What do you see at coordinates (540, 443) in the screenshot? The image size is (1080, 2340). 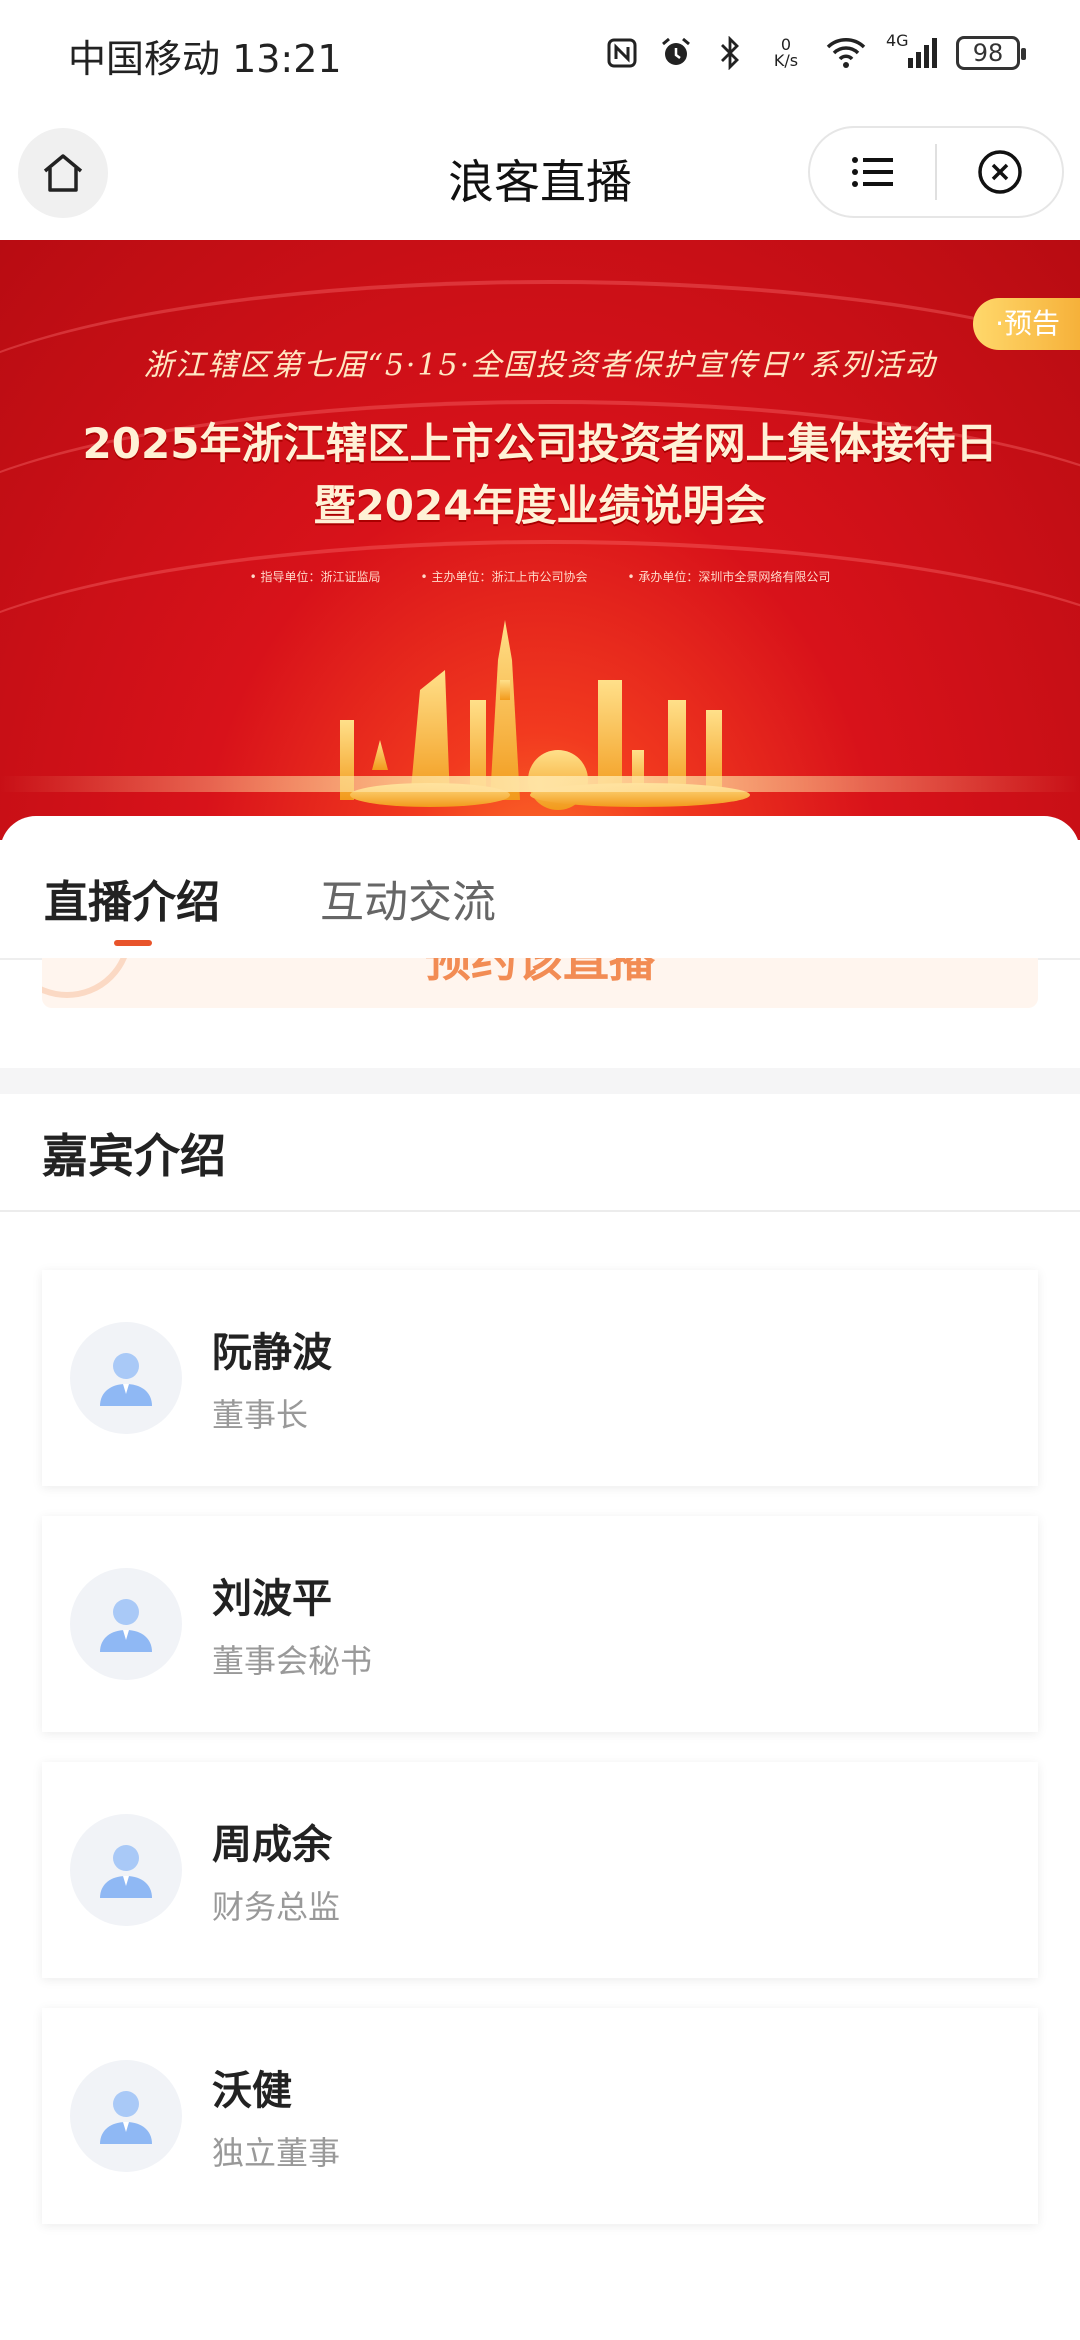 I see `banner-title-line1: 2025年浙江辖区上市公司投资者网上集体接待日` at bounding box center [540, 443].